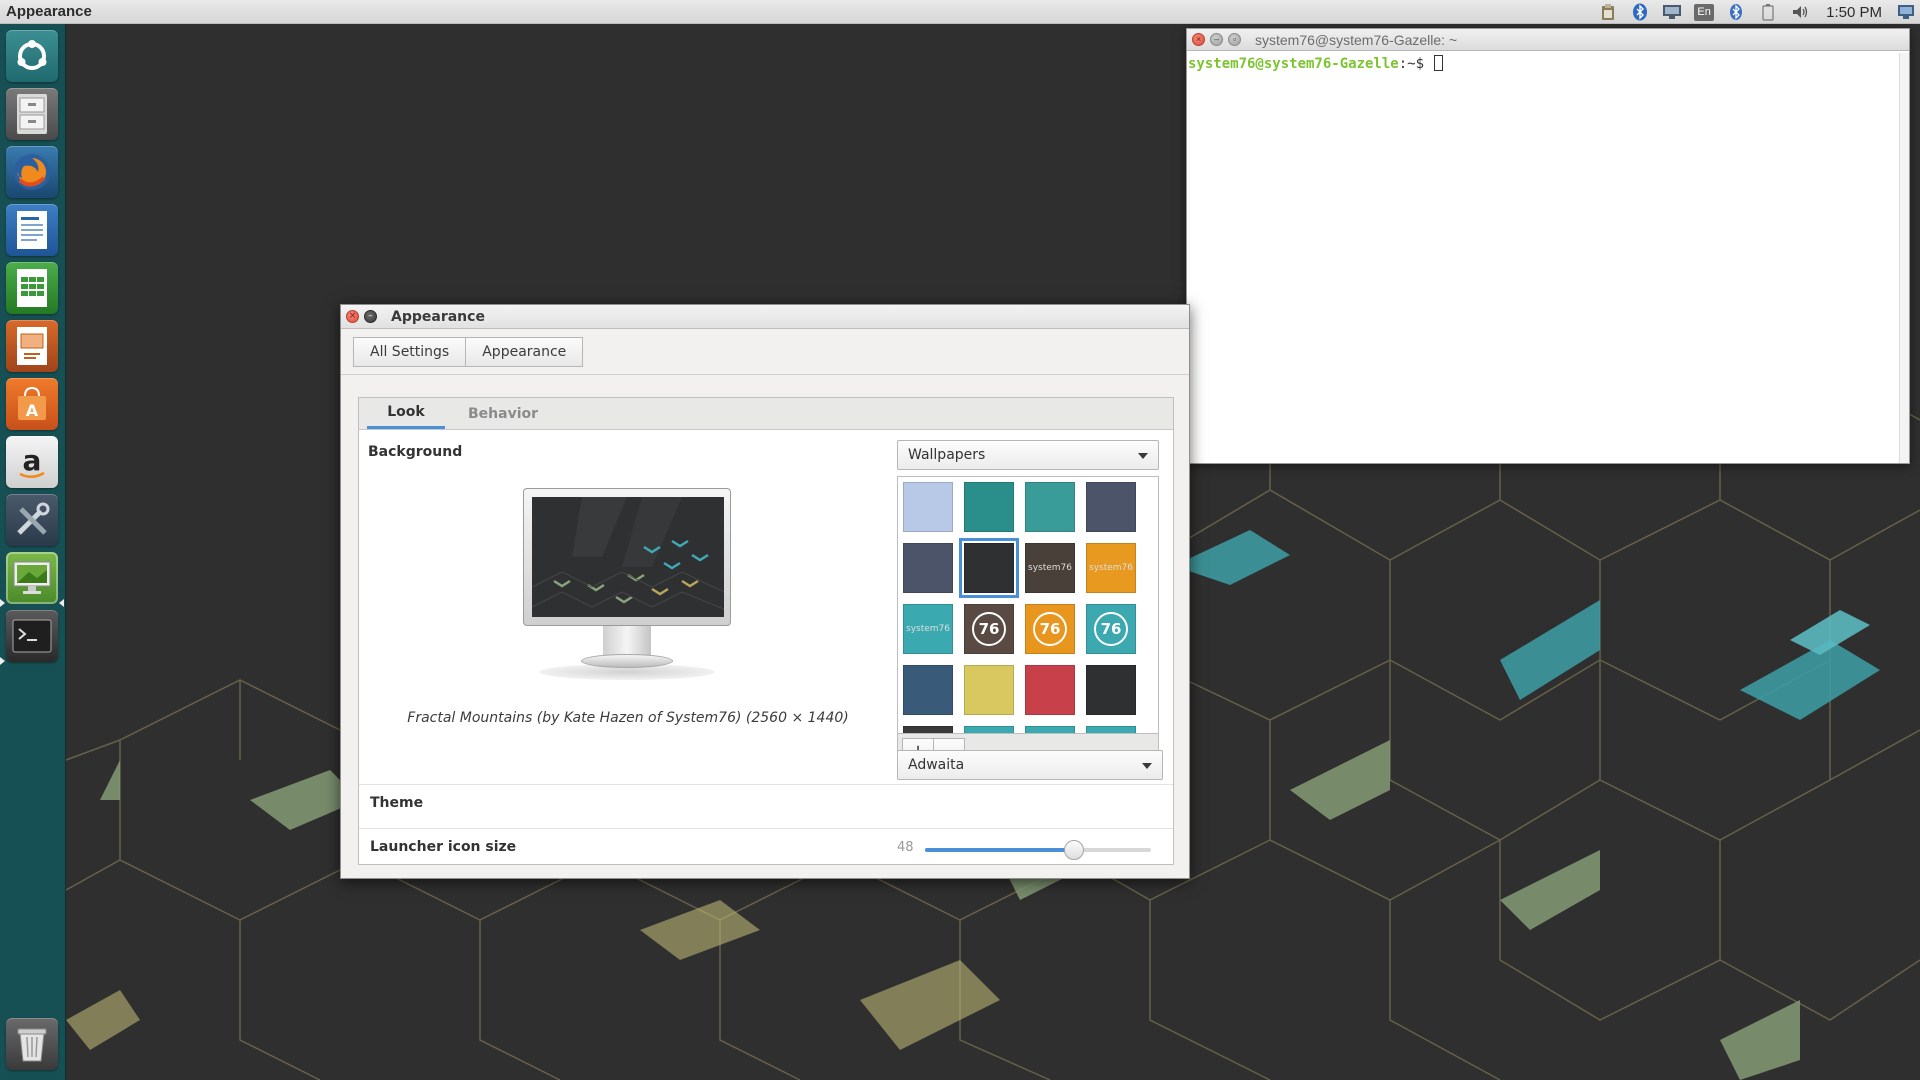 The height and width of the screenshot is (1080, 1920). Describe the element at coordinates (1800, 12) in the screenshot. I see `volume-icon` at that location.